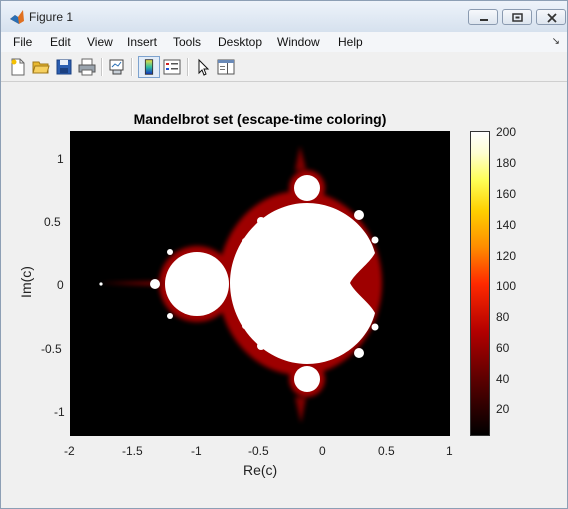  I want to click on colorbar-tick-label: 140, so click(506, 225).